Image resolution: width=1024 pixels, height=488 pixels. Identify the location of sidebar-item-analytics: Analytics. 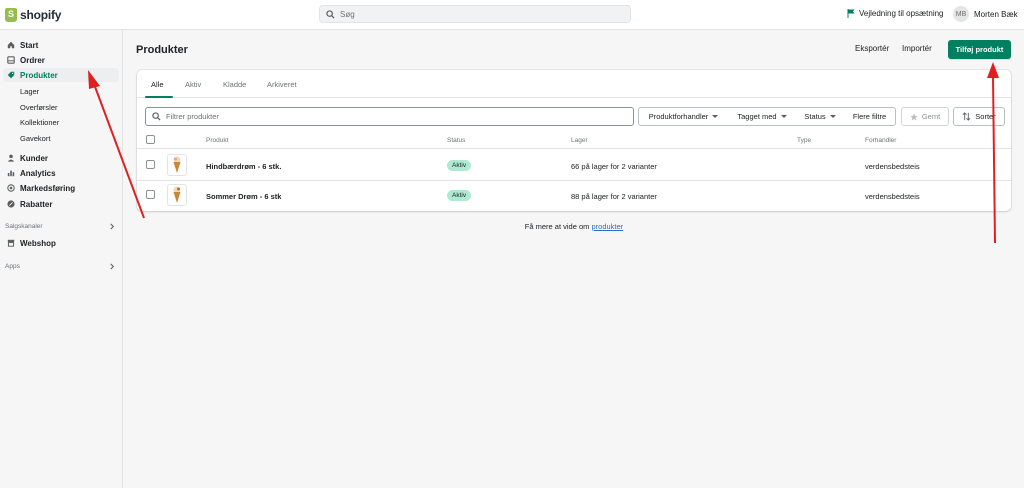
(61, 173).